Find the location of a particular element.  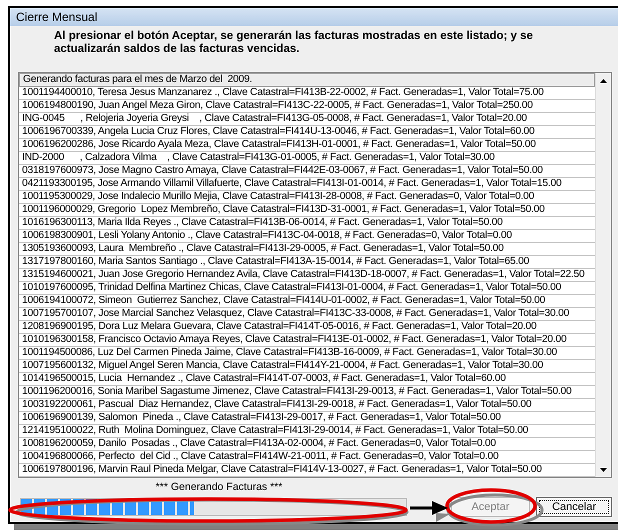

list-item: 1004196800066, Perfecto del Cid ., Clave Catastral=FI414W-21-0011, # Fact. Generadas=0, Valor Total=0.00 is located at coordinates (307, 457).